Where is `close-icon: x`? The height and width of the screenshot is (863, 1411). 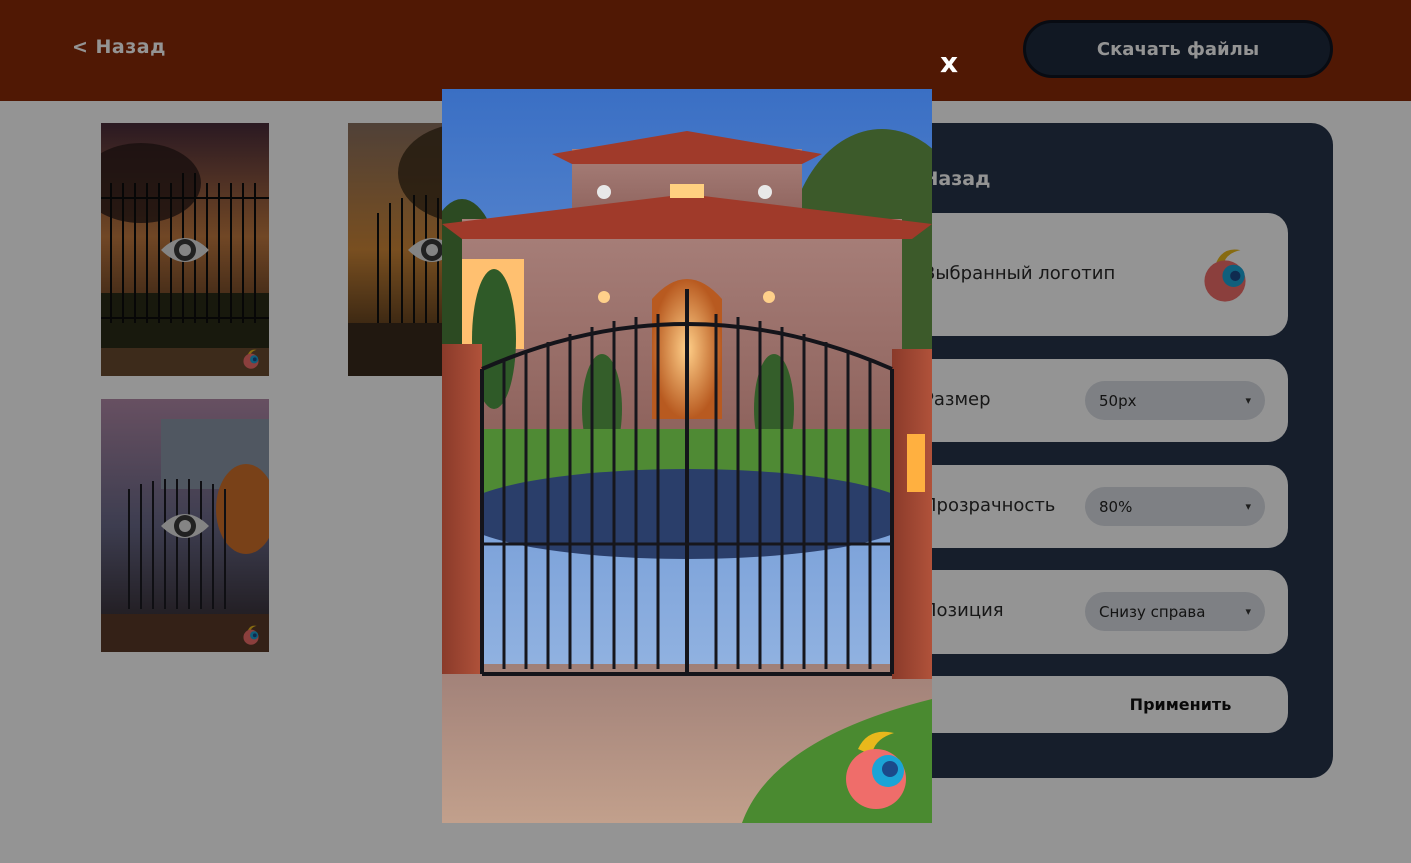
close-icon: x is located at coordinates (949, 62).